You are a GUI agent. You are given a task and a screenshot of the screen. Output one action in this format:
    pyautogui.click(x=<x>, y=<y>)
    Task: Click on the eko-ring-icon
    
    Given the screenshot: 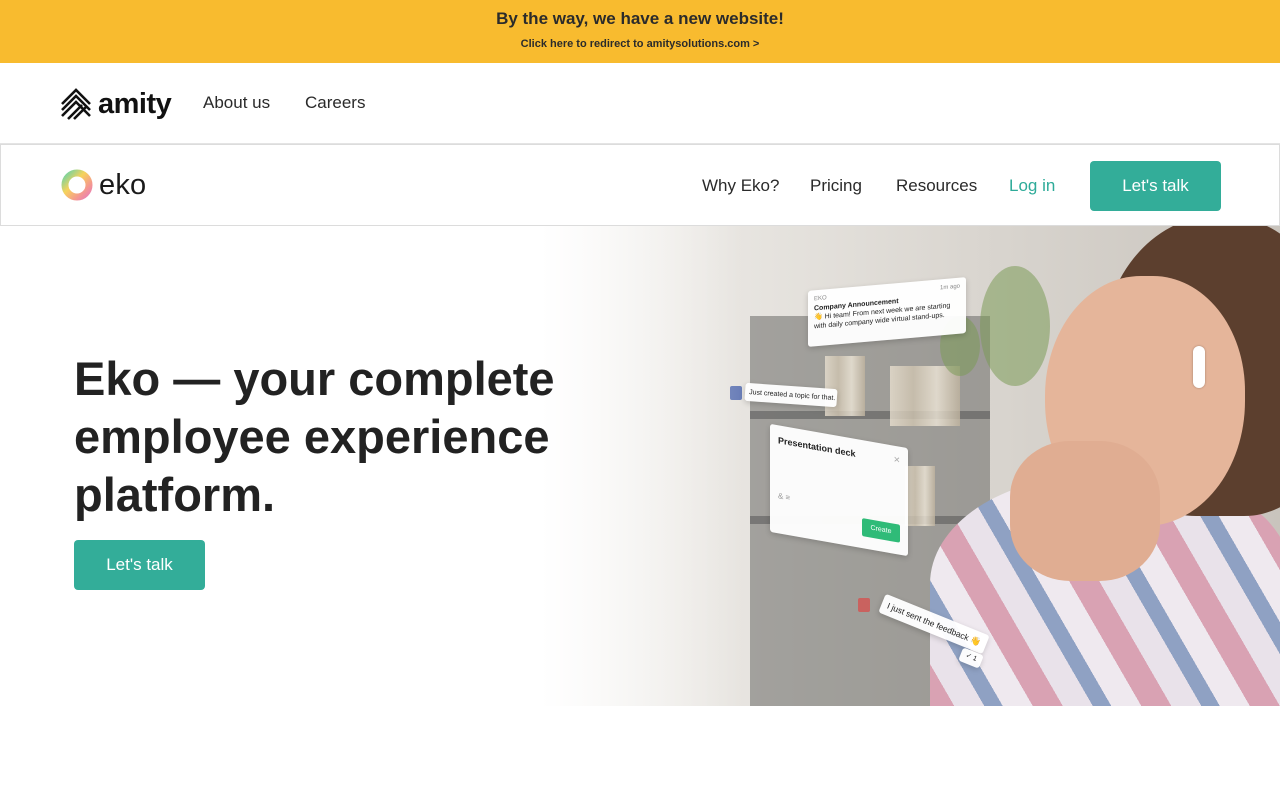 What is the action you would take?
    pyautogui.click(x=77, y=185)
    